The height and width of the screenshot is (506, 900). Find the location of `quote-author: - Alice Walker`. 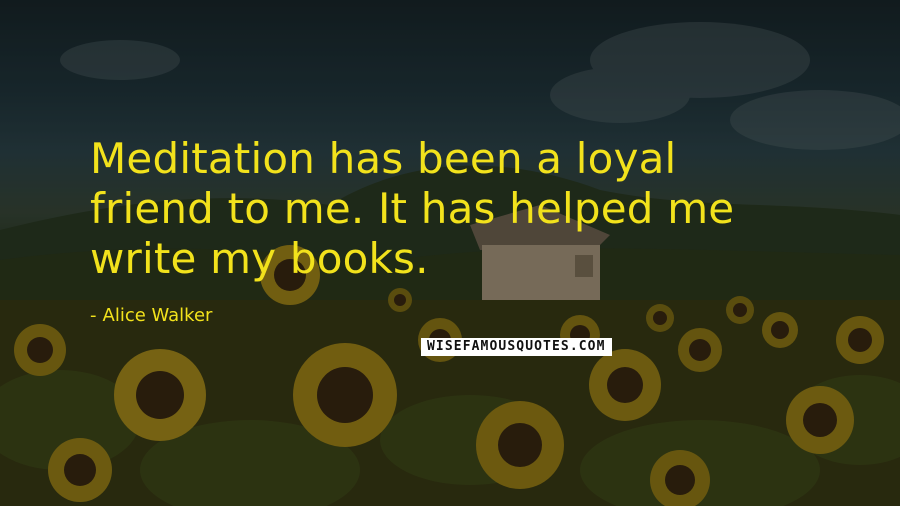

quote-author: - Alice Walker is located at coordinates (151, 316).